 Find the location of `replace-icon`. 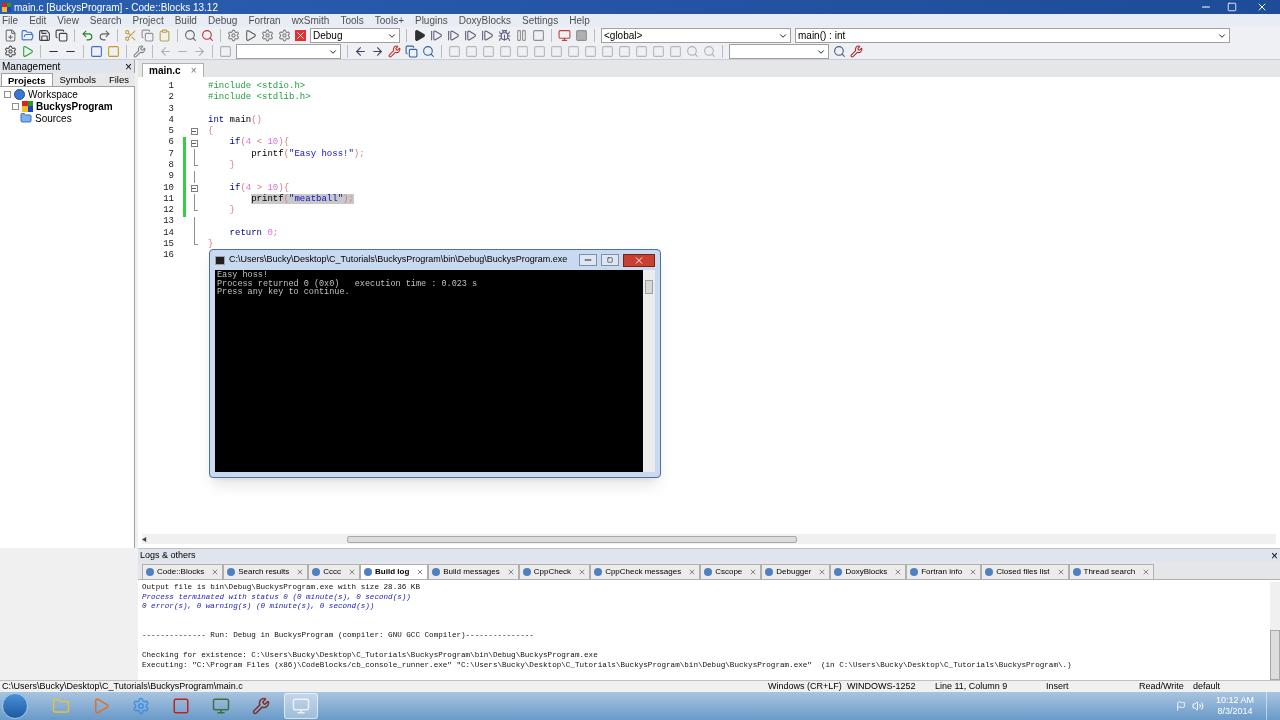

replace-icon is located at coordinates (207, 35).